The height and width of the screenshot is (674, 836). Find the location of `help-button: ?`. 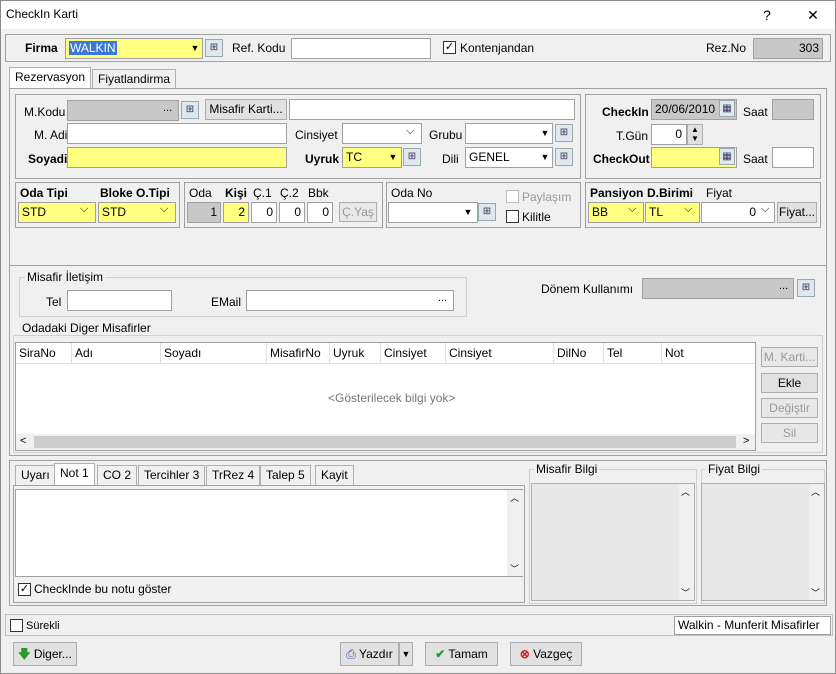

help-button: ? is located at coordinates (767, 15).